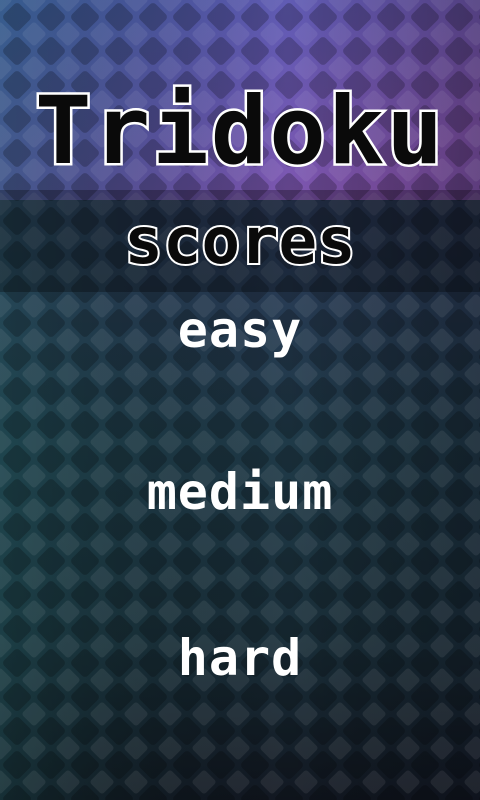 This screenshot has width=480, height=800. I want to click on hard-button: hard, so click(240, 658).